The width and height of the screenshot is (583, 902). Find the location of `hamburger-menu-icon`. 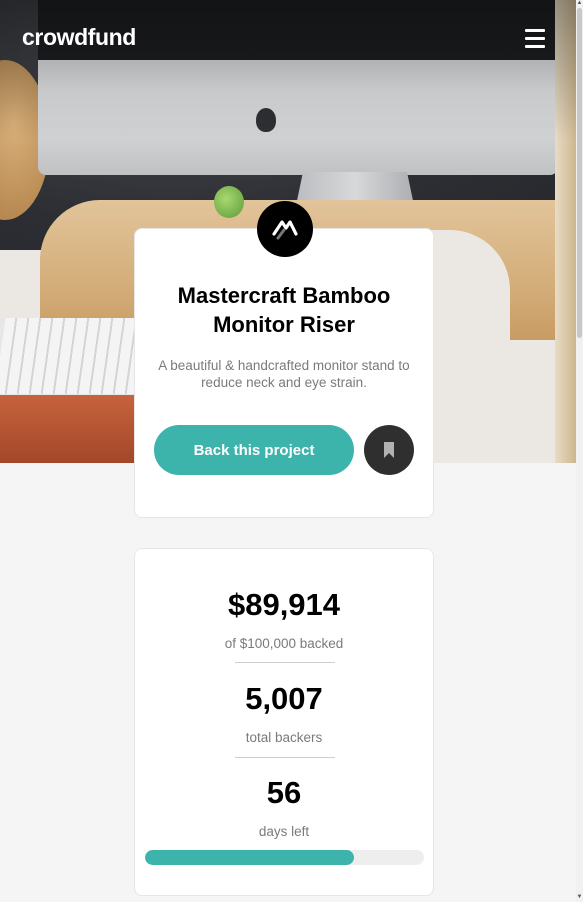

hamburger-menu-icon is located at coordinates (535, 38).